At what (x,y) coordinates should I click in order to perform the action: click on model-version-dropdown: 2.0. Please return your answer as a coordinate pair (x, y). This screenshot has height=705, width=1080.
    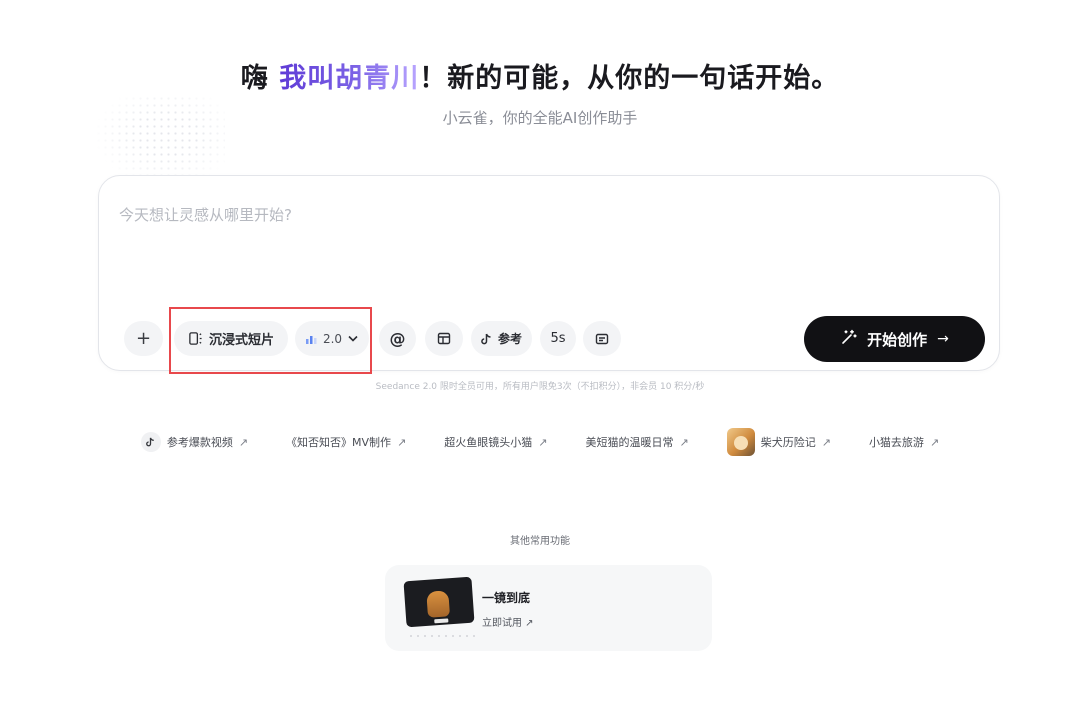
    Looking at the image, I should click on (332, 338).